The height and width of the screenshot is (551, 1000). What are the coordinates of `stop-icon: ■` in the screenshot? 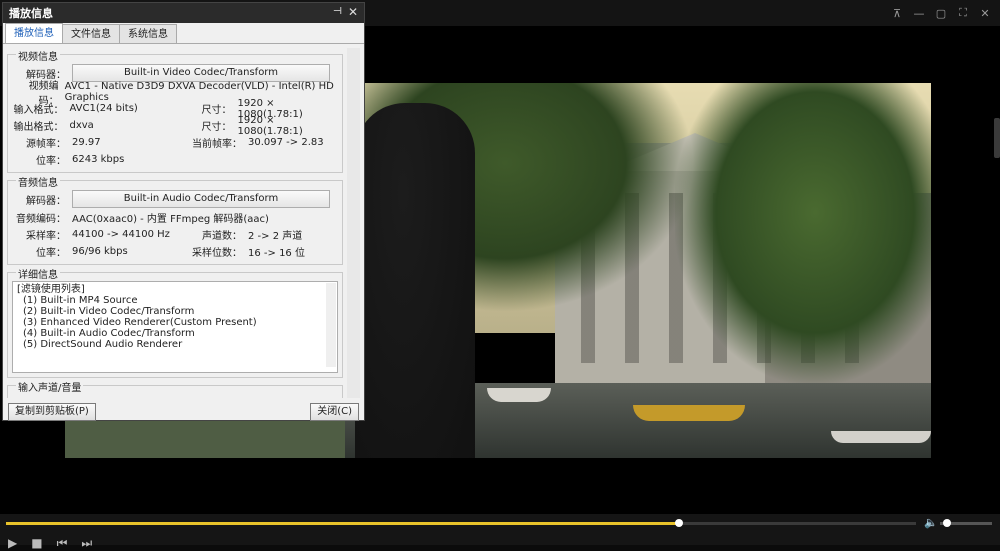 It's located at (36, 543).